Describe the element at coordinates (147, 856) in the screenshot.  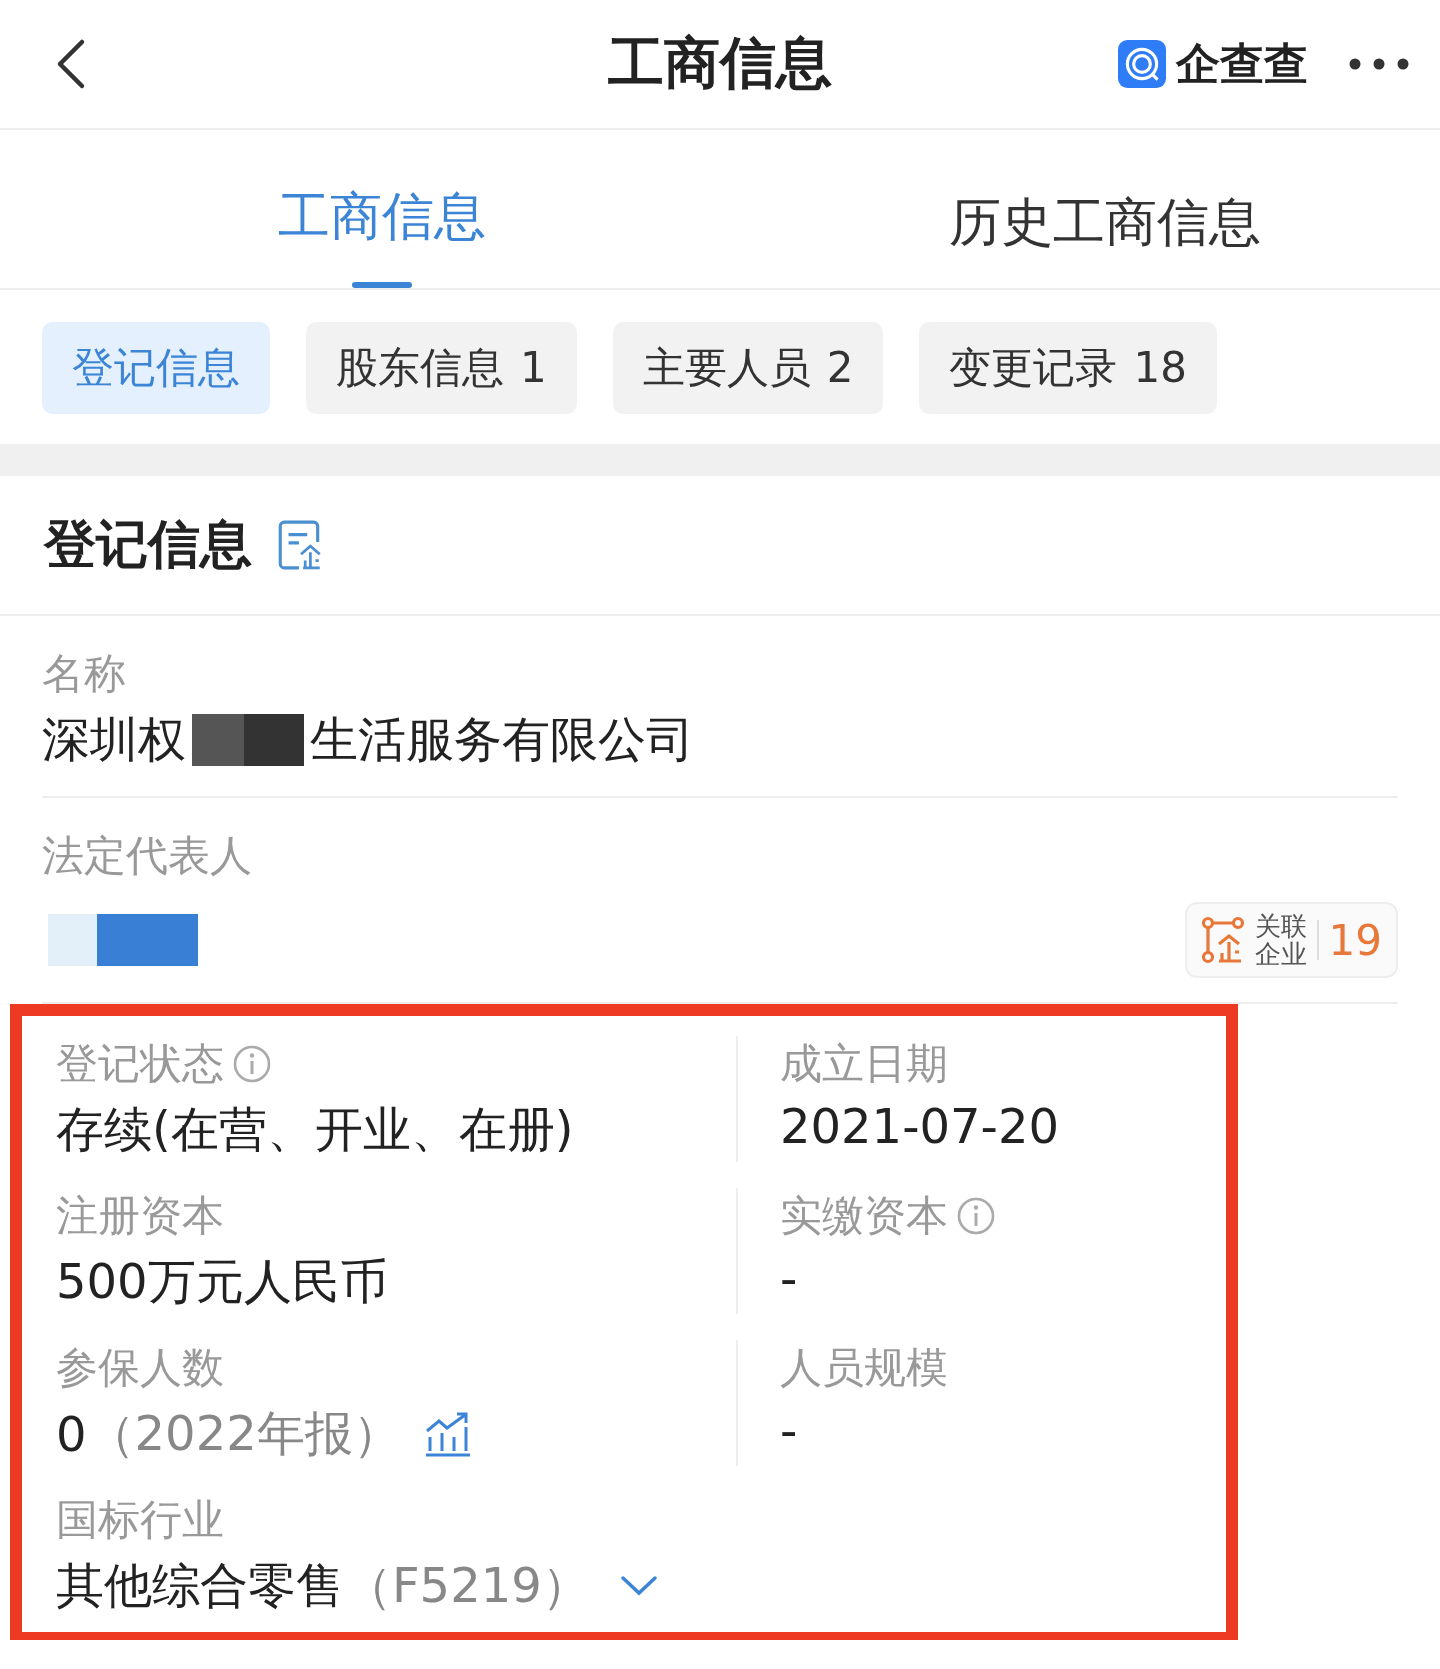
I see `field-label: 法定代表人` at that location.